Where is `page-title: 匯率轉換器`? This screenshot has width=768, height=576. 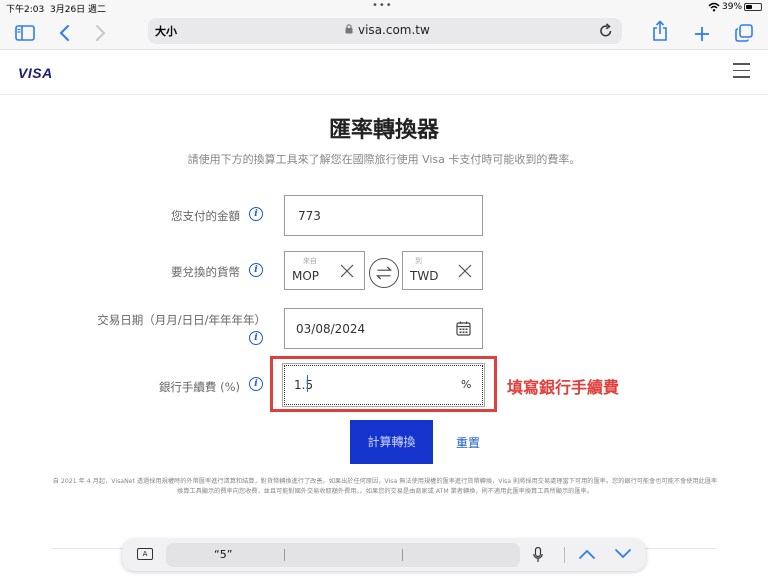
page-title: 匯率轉換器 is located at coordinates (383, 130).